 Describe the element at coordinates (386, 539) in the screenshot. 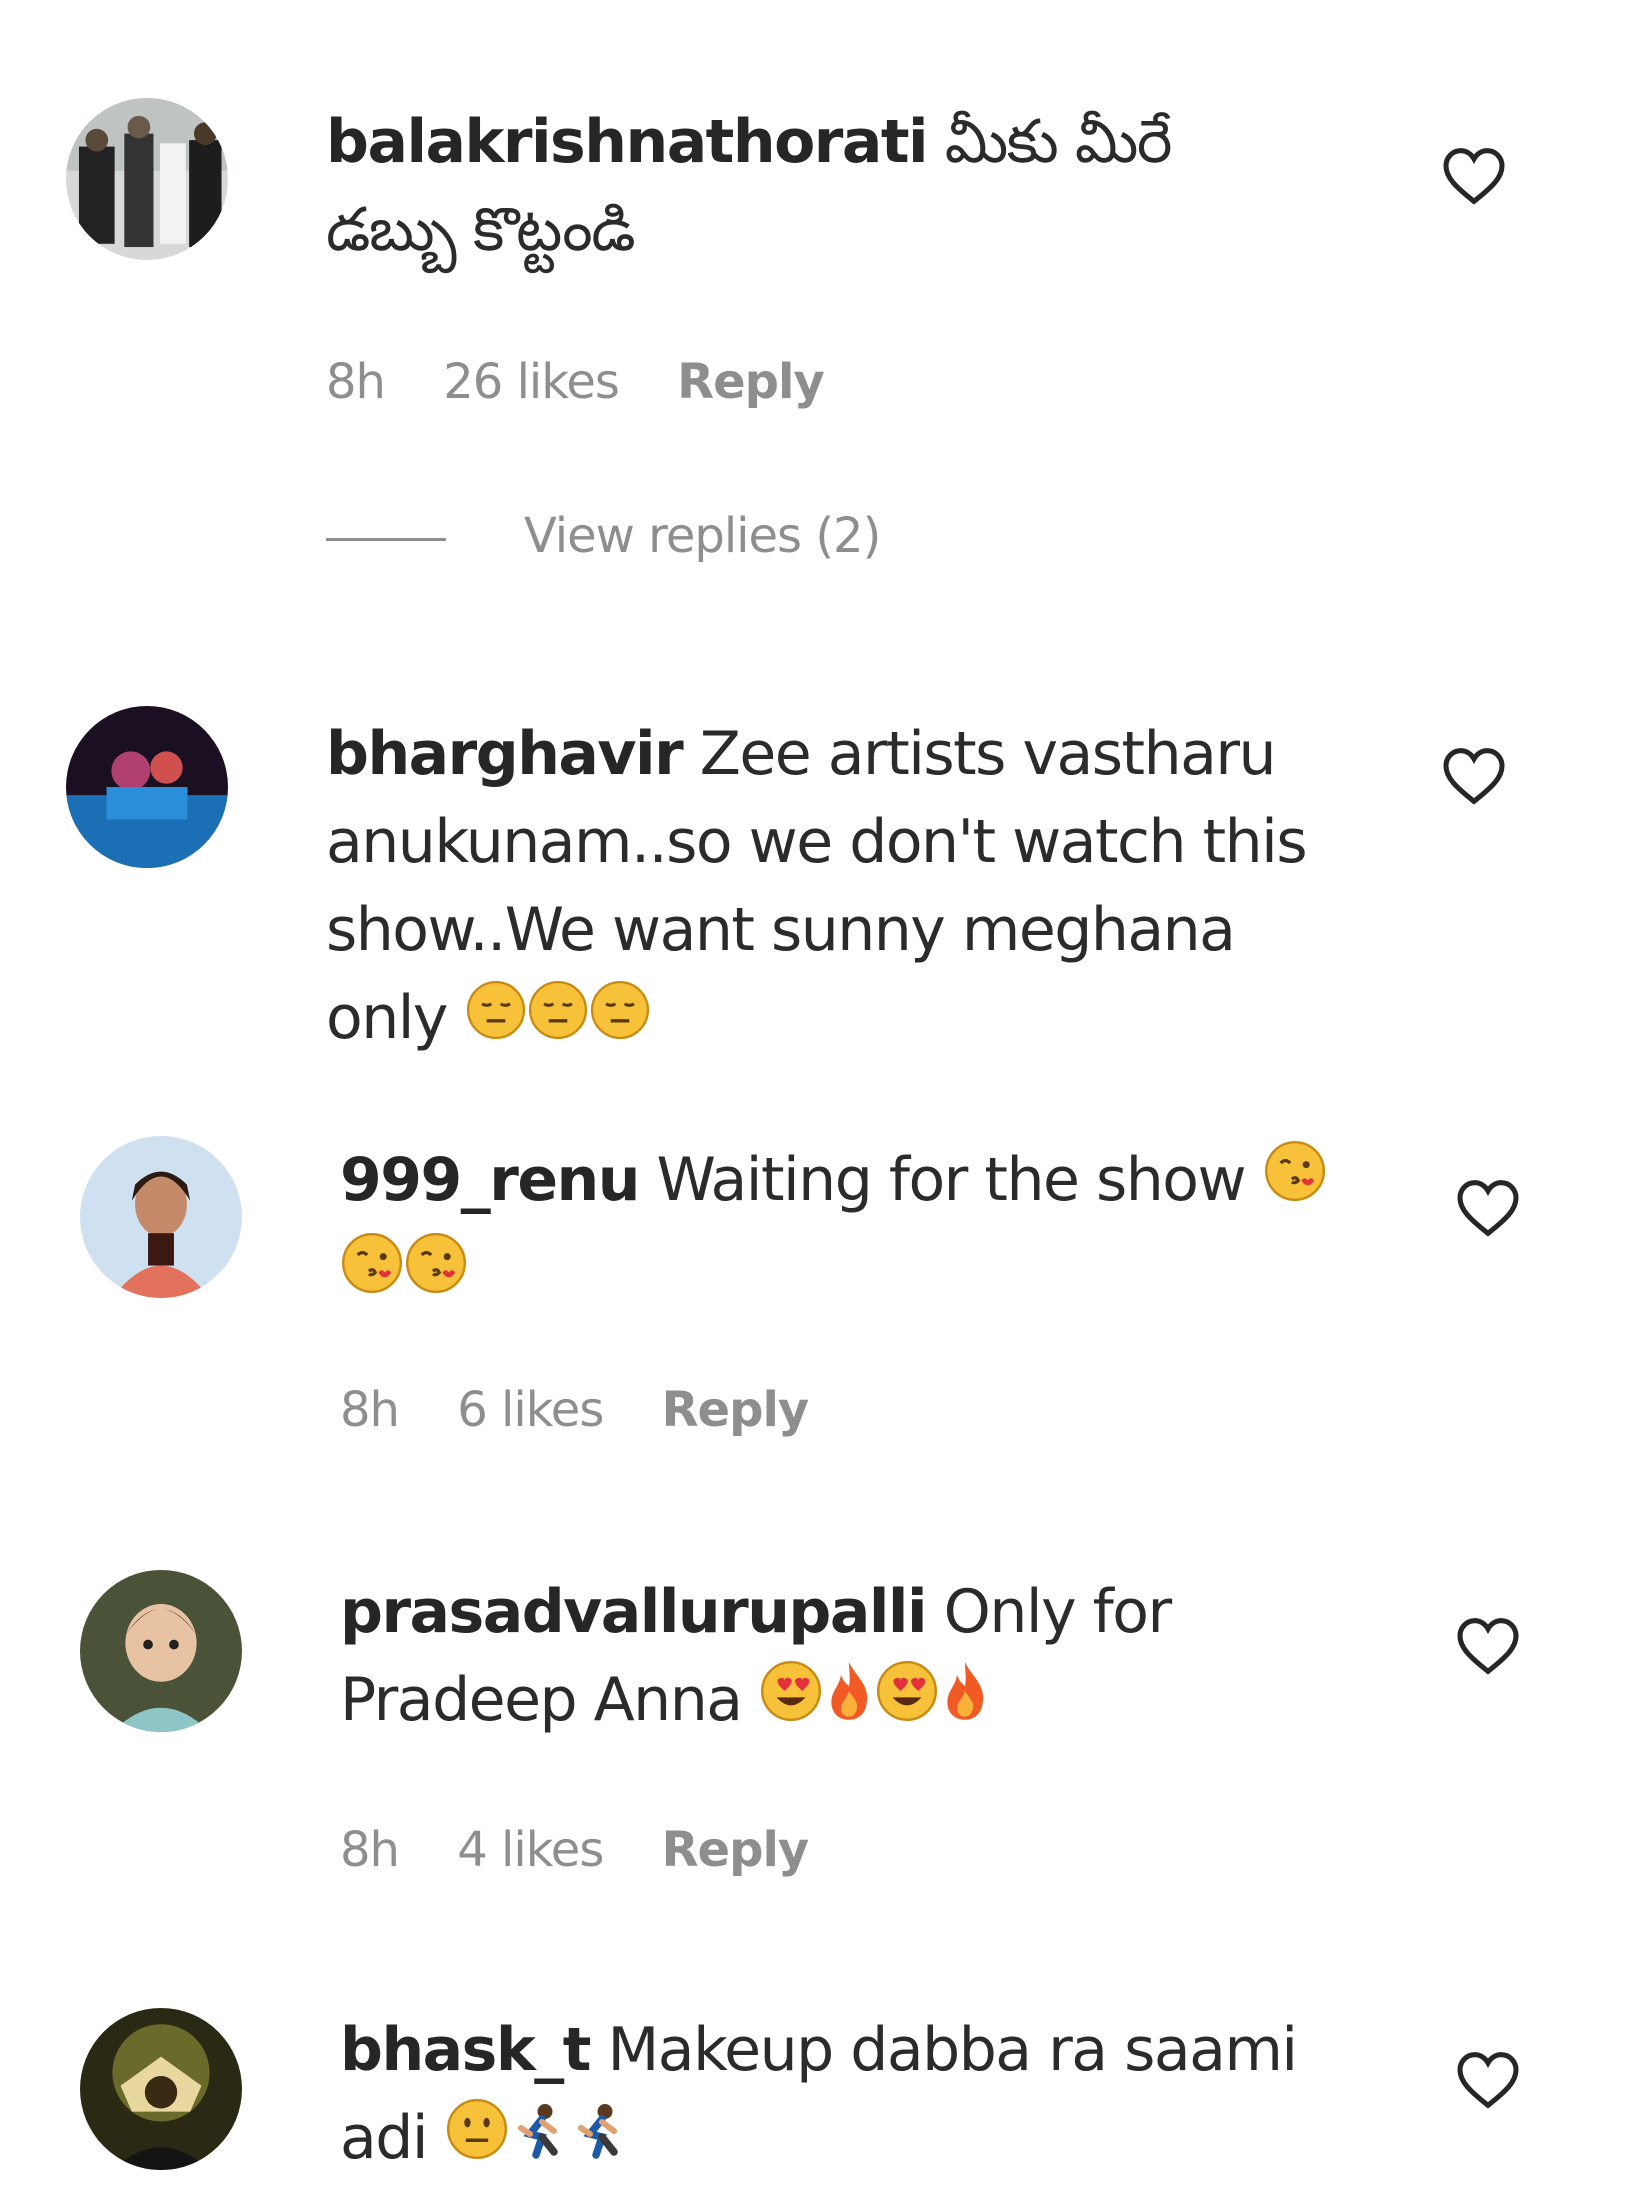

I see `divider-line` at that location.